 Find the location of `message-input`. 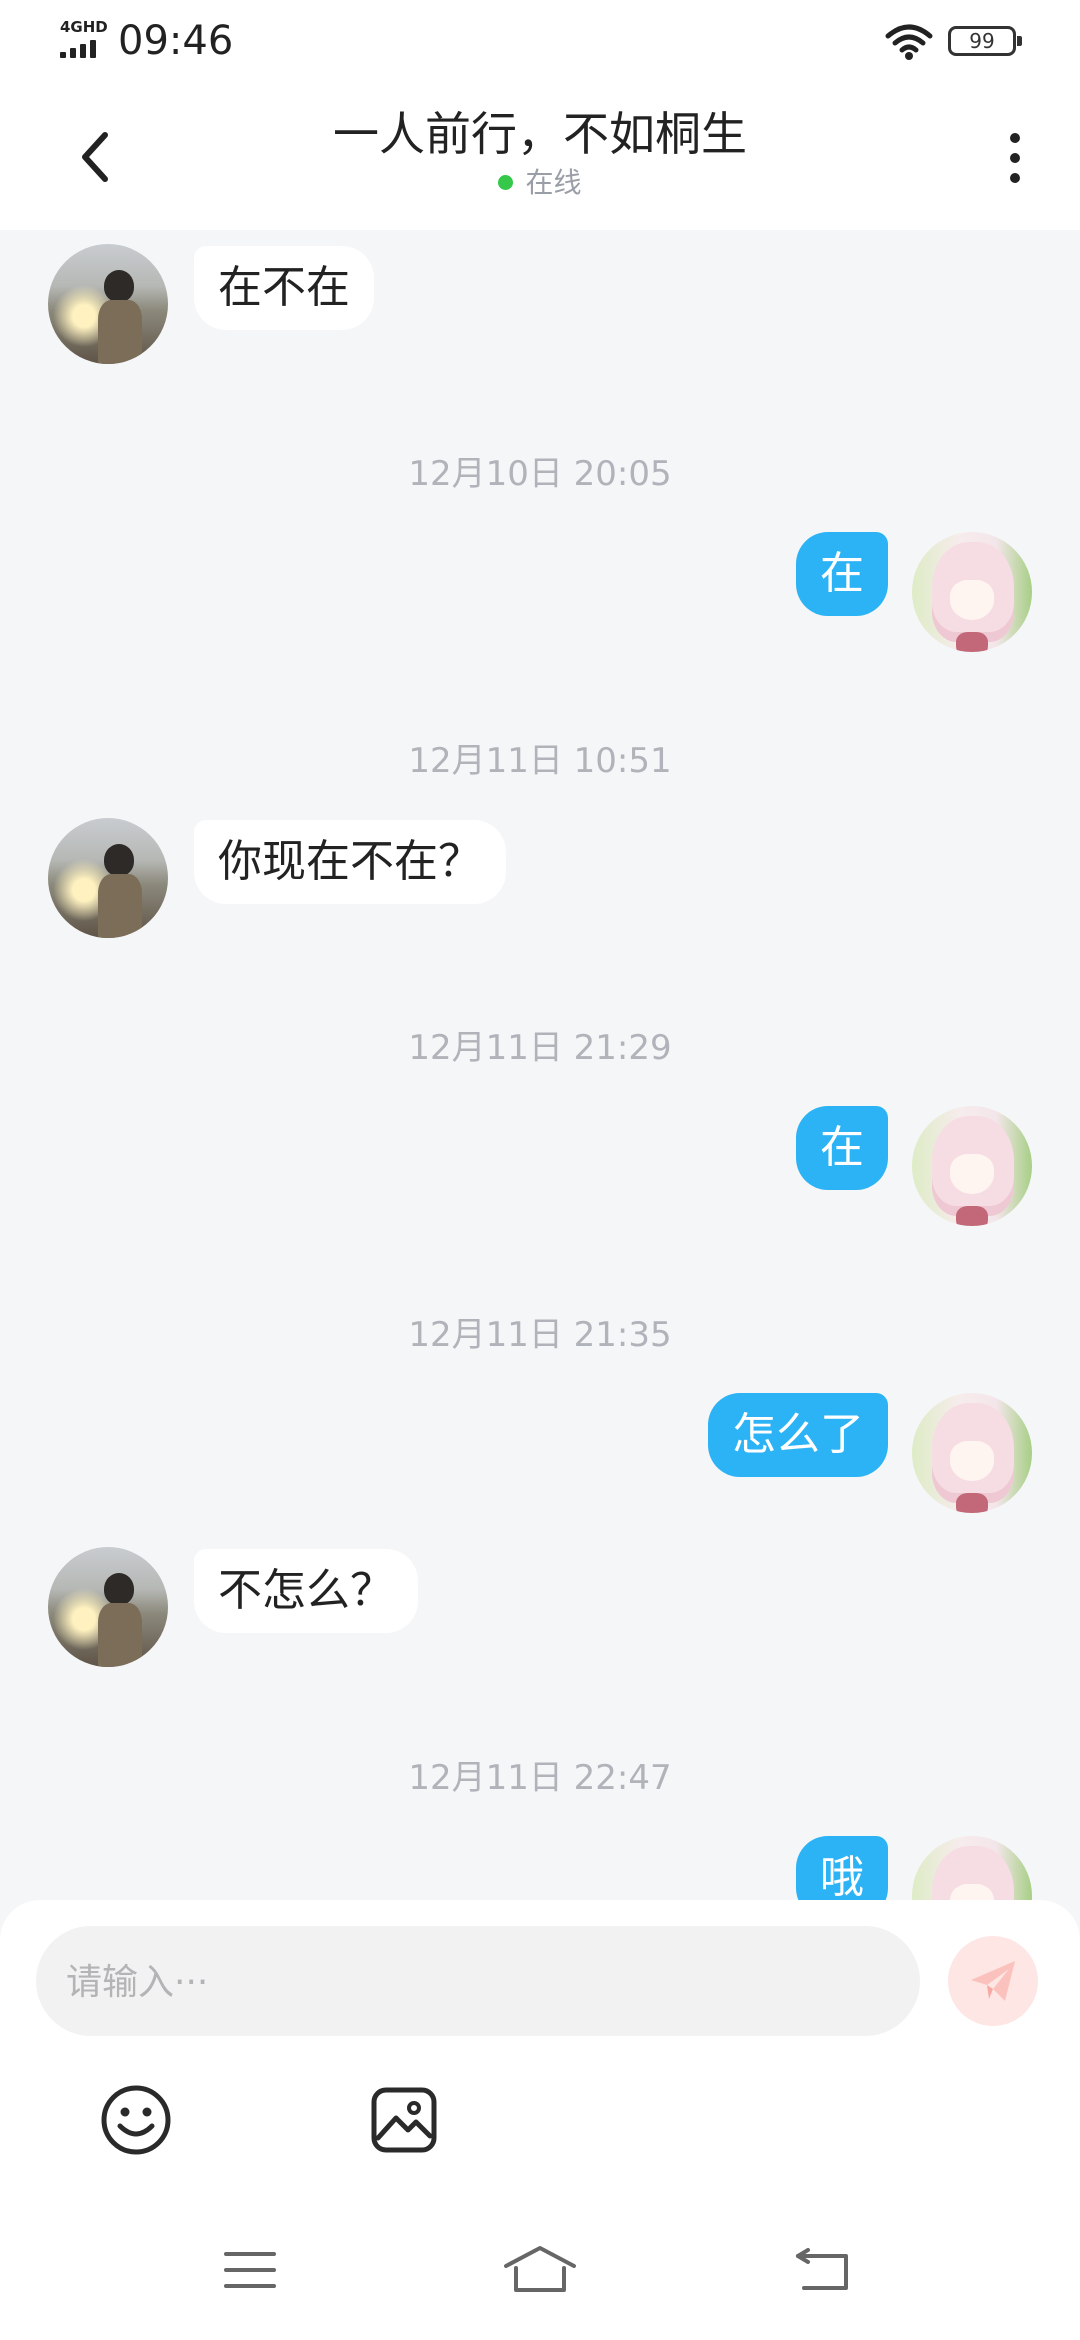

message-input is located at coordinates (476, 1982).